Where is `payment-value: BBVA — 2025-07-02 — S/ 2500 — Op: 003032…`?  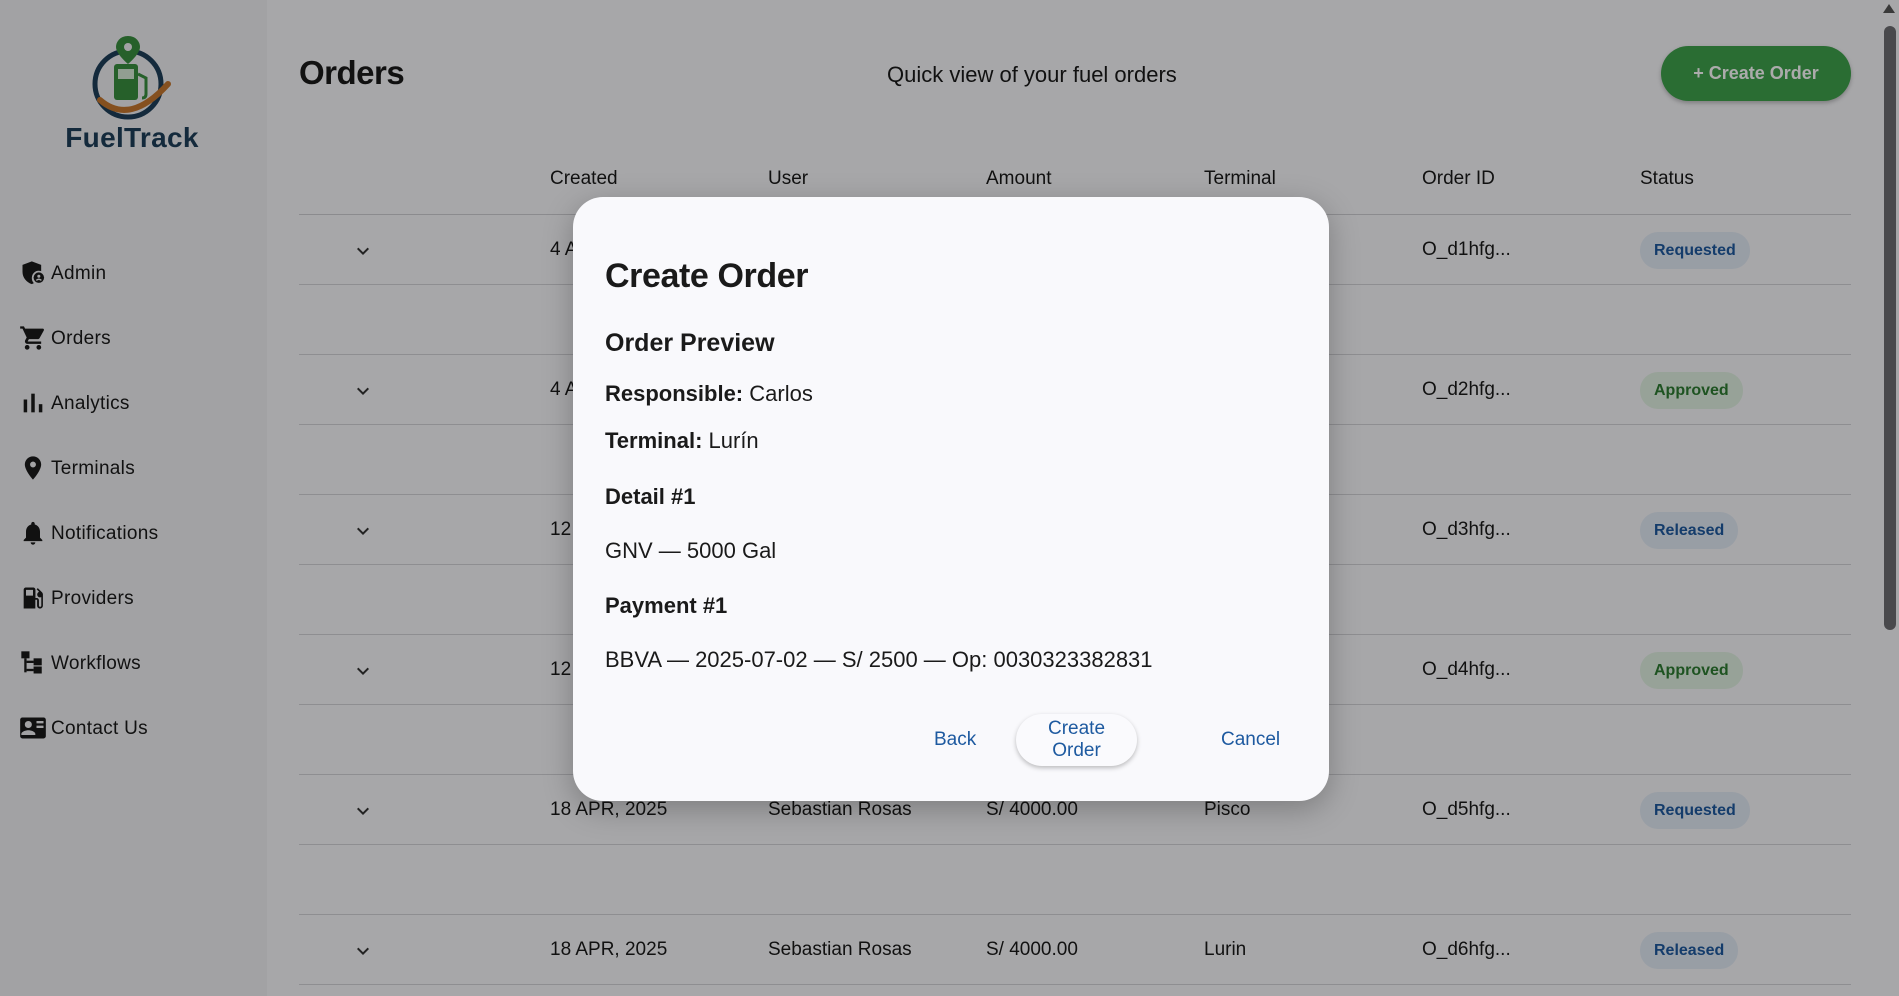
payment-value: BBVA — 2025-07-02 — S/ 2500 — Op: 003032… is located at coordinates (879, 659).